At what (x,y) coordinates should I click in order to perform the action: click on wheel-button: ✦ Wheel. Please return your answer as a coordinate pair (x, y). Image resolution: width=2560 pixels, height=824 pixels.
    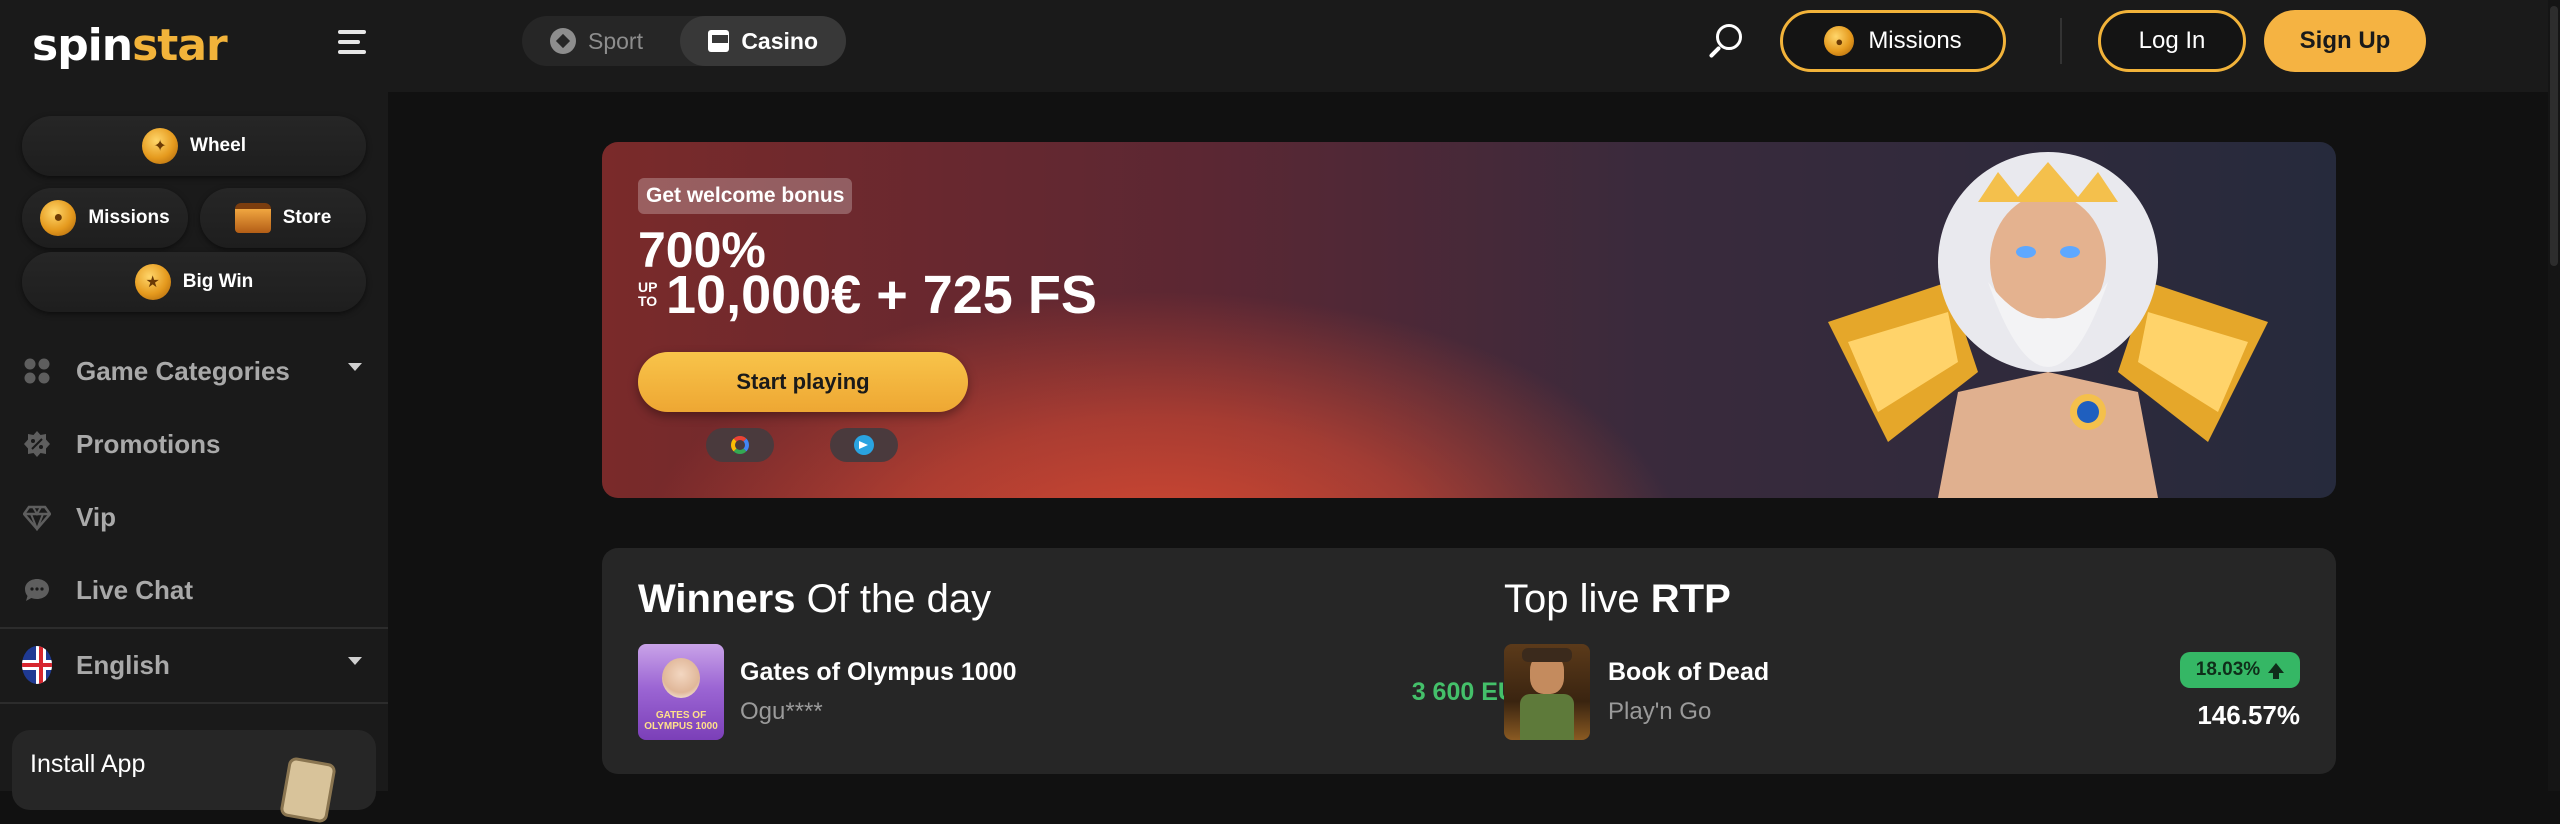
    Looking at the image, I should click on (194, 146).